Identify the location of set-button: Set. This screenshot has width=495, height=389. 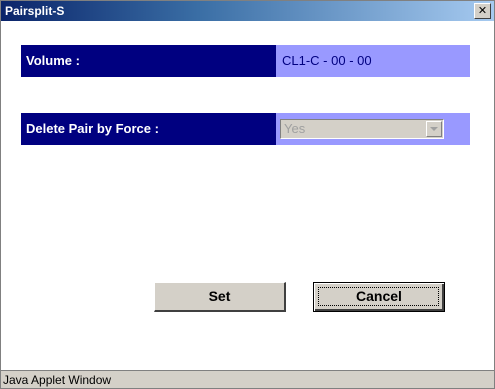
(220, 297).